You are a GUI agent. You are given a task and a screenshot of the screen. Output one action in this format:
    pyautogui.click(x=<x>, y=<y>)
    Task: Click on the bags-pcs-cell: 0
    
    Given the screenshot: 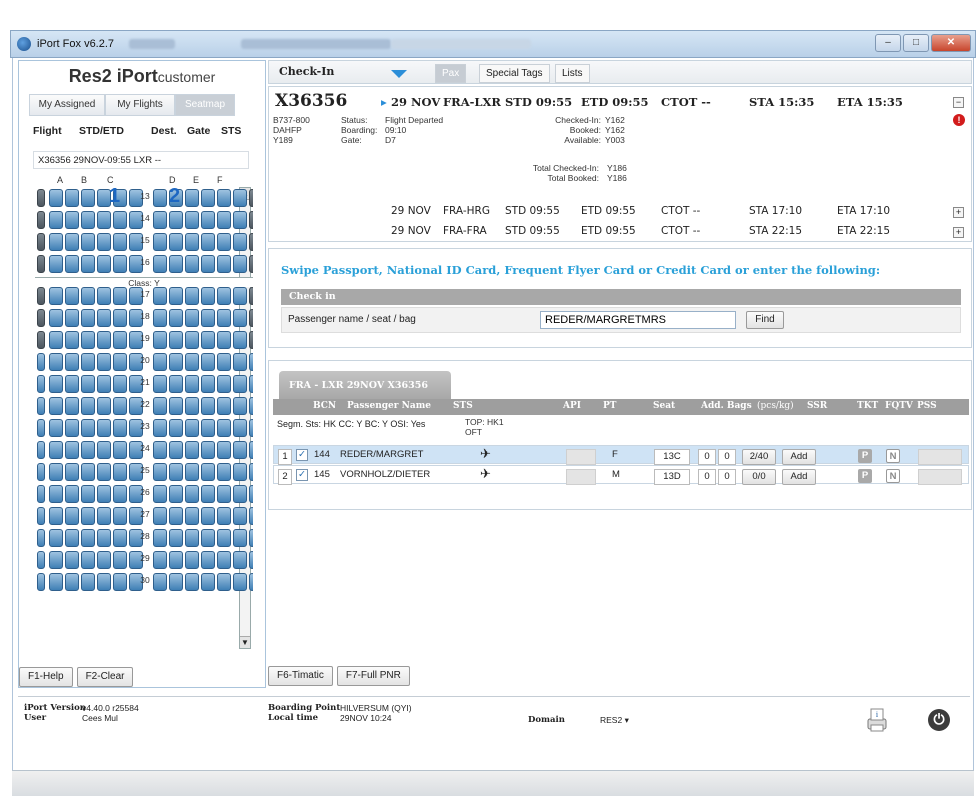 What is the action you would take?
    pyautogui.click(x=707, y=477)
    